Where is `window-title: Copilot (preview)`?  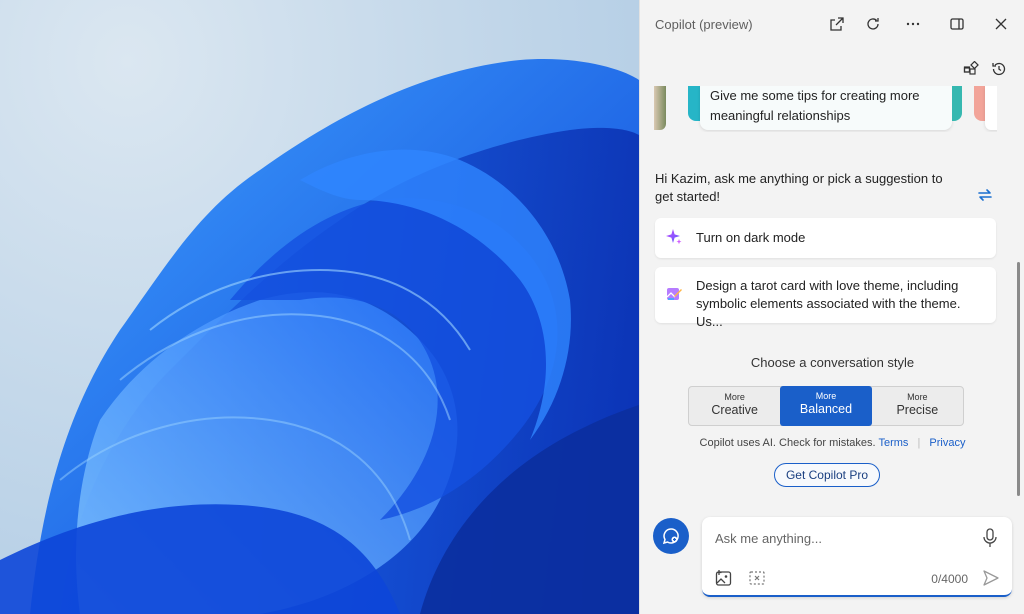 window-title: Copilot (preview) is located at coordinates (704, 24).